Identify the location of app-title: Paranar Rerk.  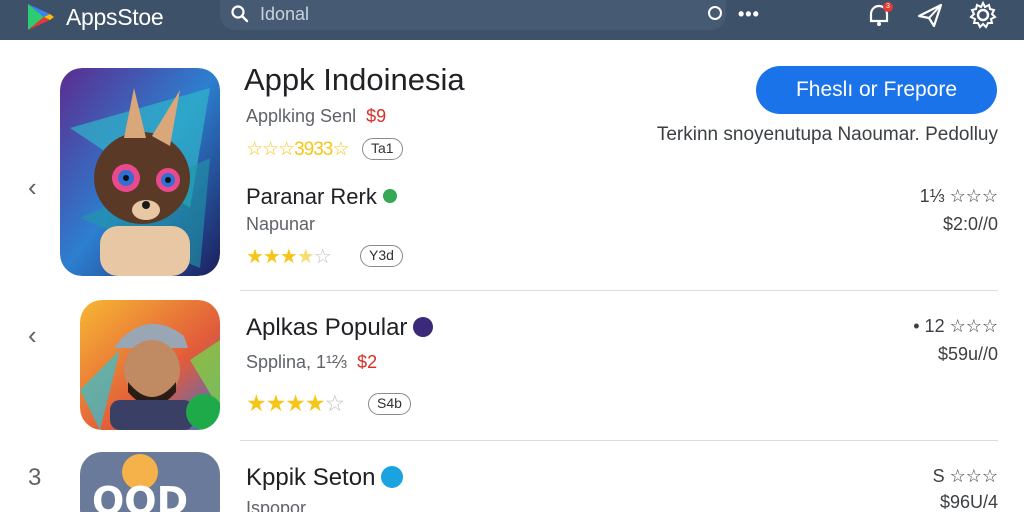
(321, 197).